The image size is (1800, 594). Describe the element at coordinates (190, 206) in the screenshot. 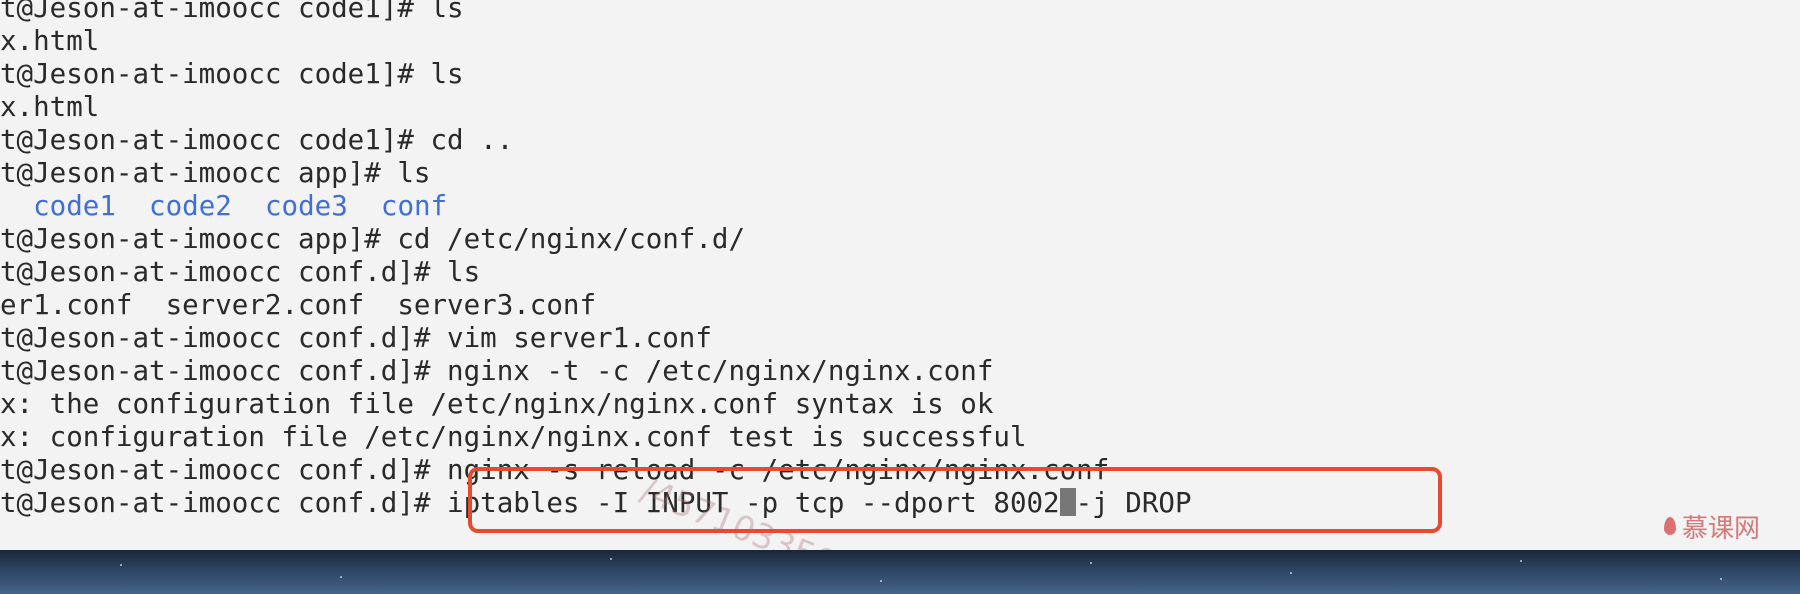

I see `dir-code2: code2` at that location.